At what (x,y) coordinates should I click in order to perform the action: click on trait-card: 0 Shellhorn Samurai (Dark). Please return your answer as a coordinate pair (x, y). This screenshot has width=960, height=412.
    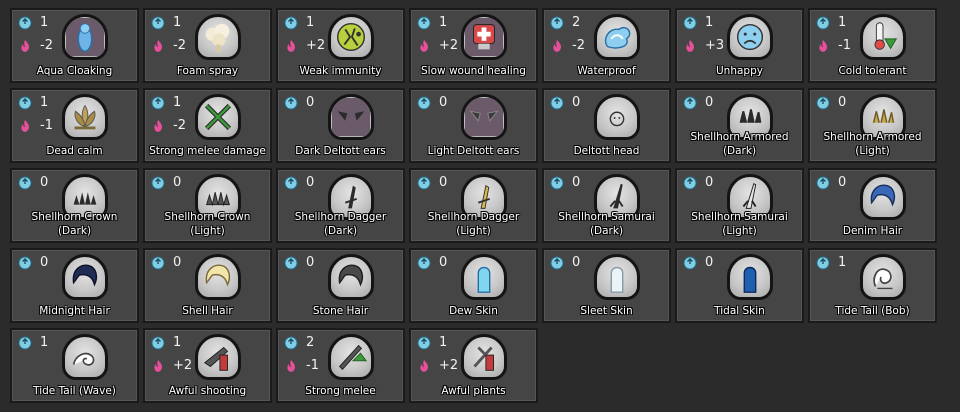
    Looking at the image, I should click on (606, 205).